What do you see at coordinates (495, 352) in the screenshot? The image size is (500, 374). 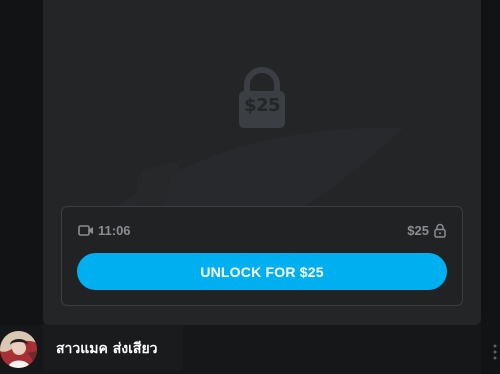 I see `more-vertical-icon` at bounding box center [495, 352].